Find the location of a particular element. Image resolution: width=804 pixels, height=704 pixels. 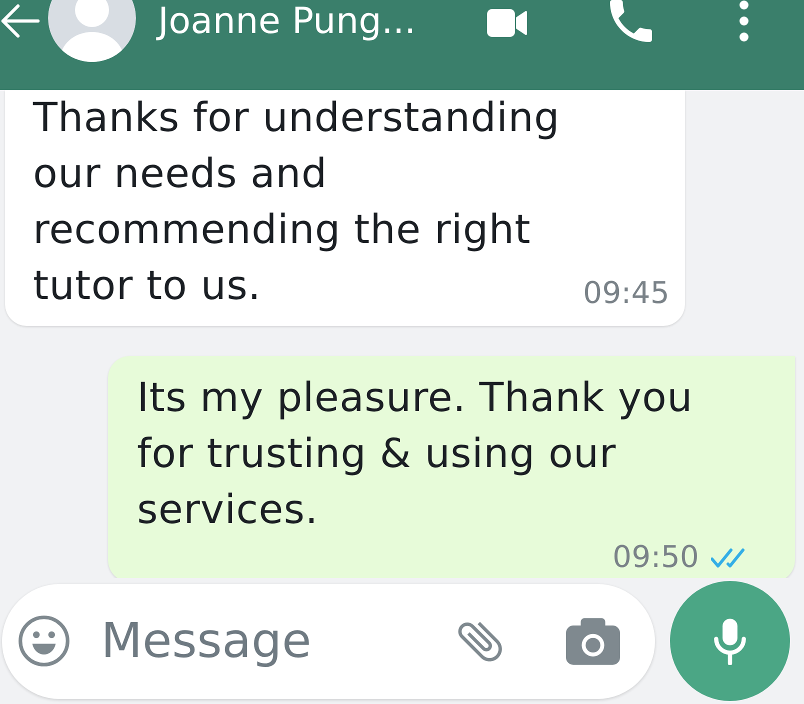

emoji-icon is located at coordinates (44, 641).